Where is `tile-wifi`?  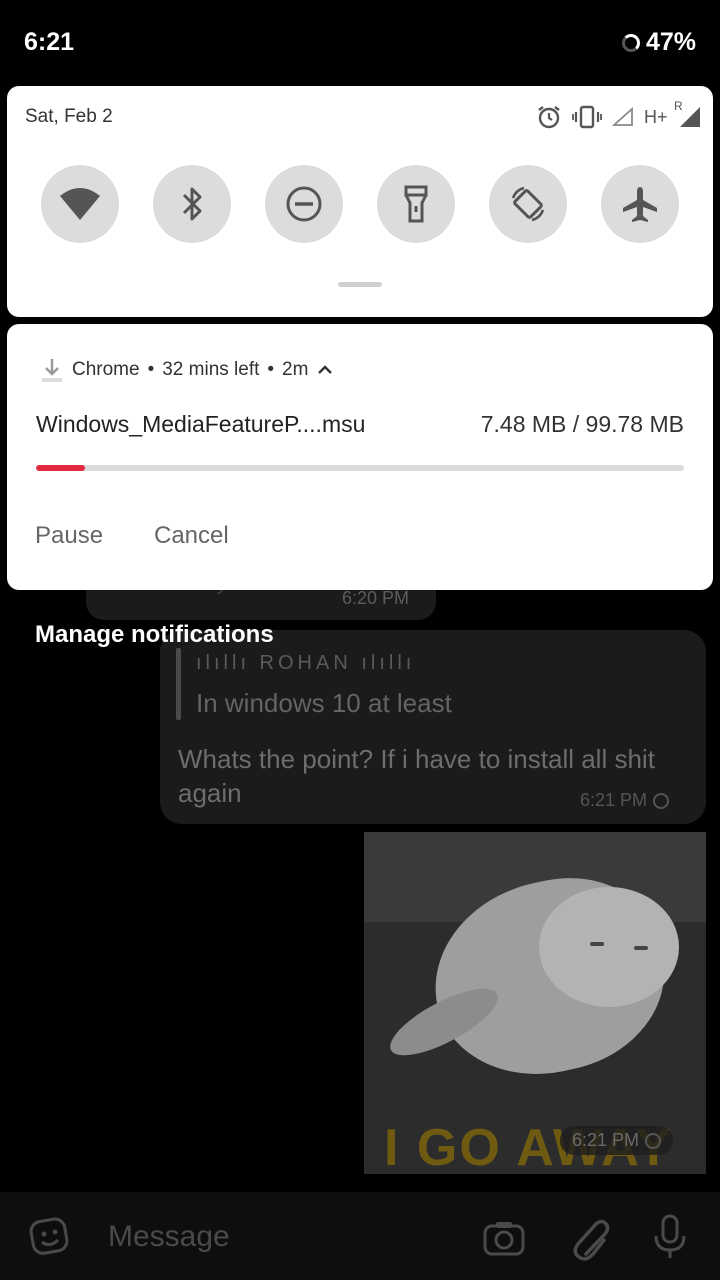 tile-wifi is located at coordinates (80, 204).